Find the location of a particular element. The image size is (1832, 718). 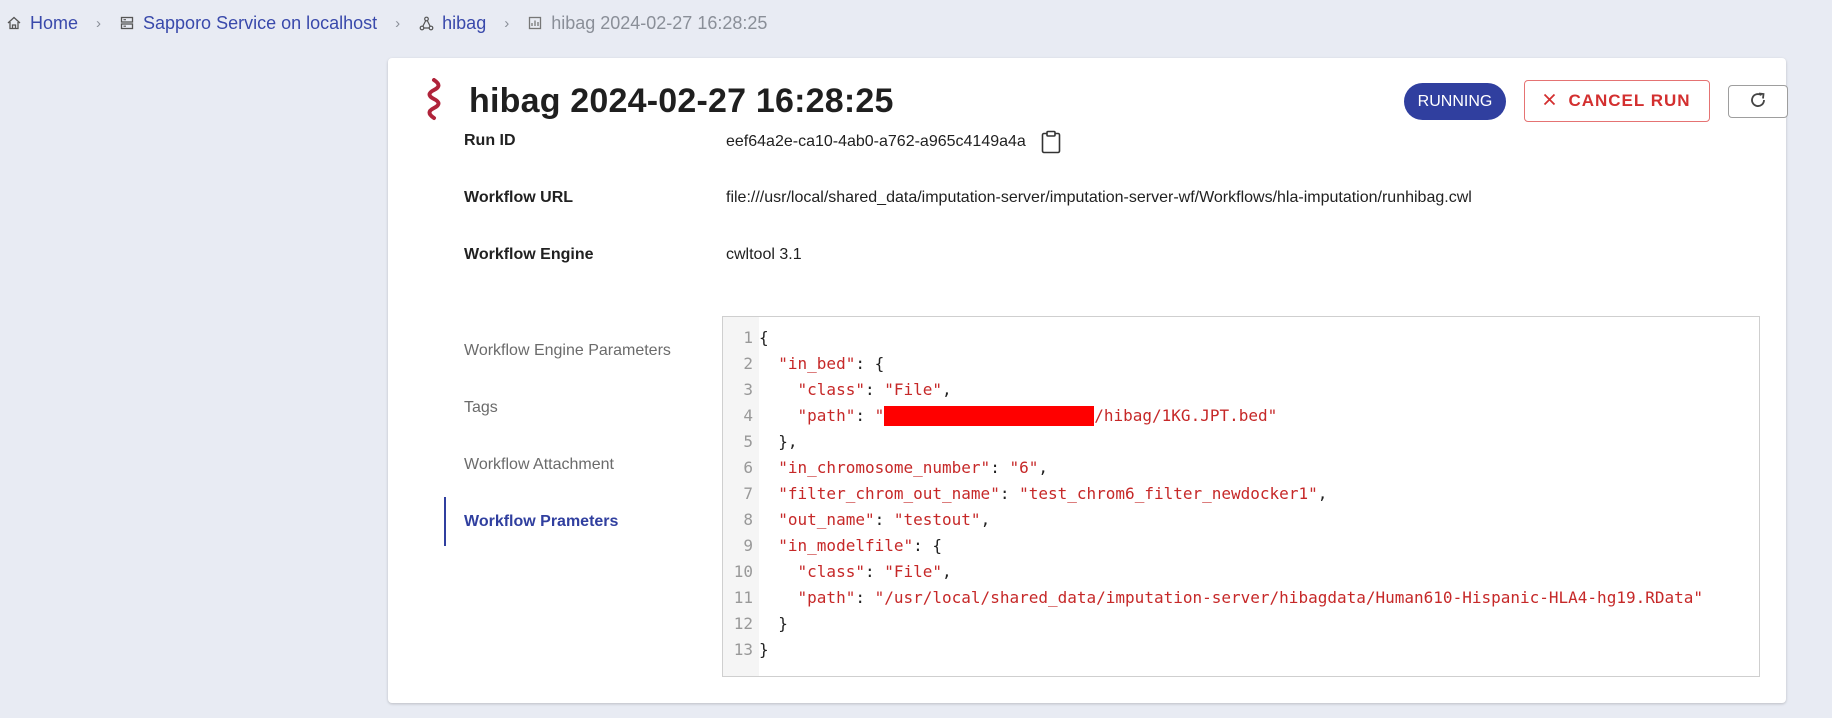

sapporo-logo-icon is located at coordinates (434, 100).